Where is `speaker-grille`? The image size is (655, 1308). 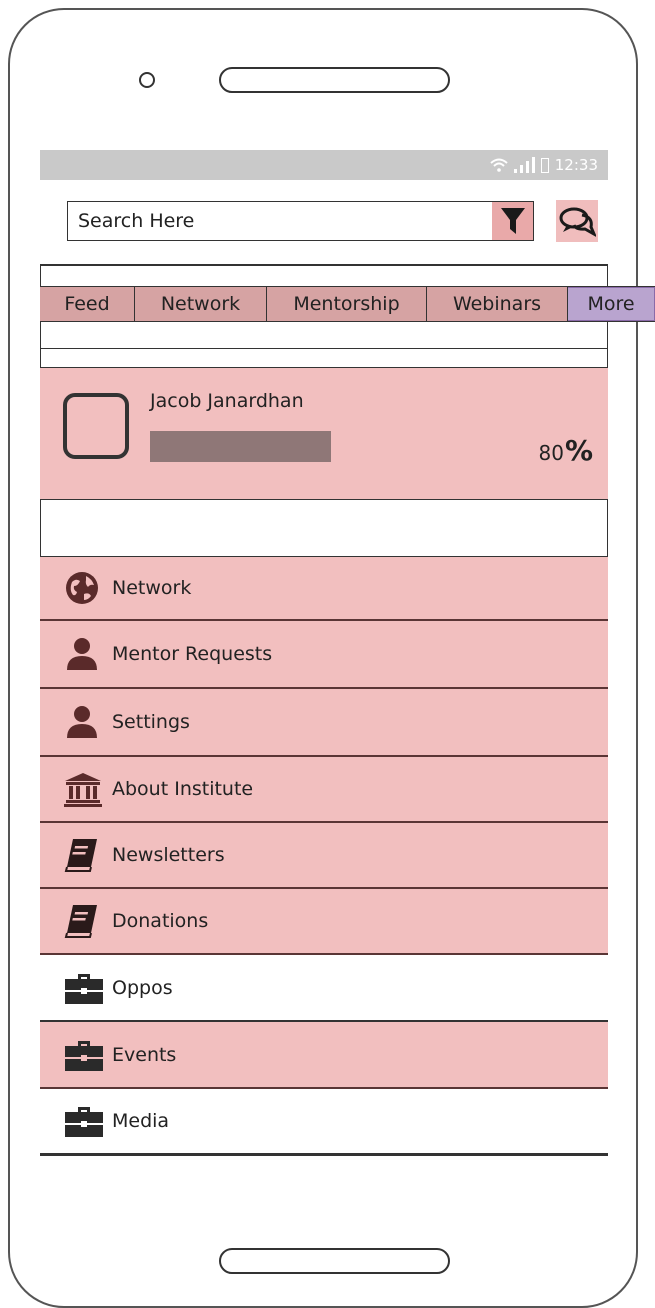
speaker-grille is located at coordinates (334, 80).